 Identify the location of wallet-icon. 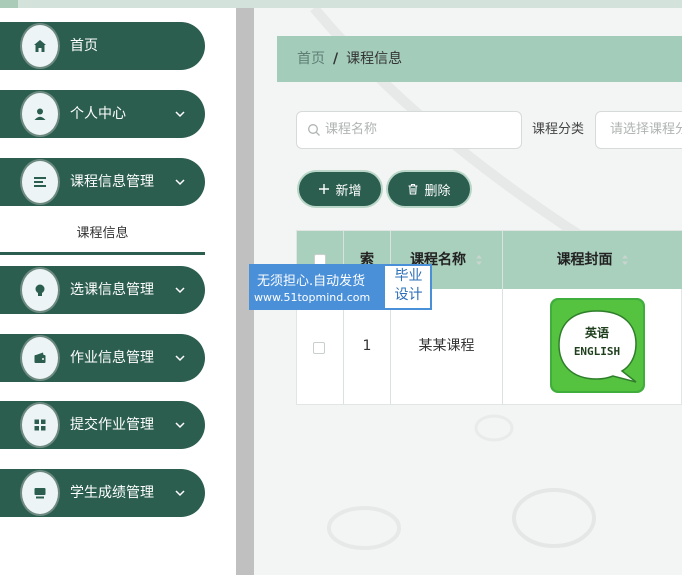
(40, 358).